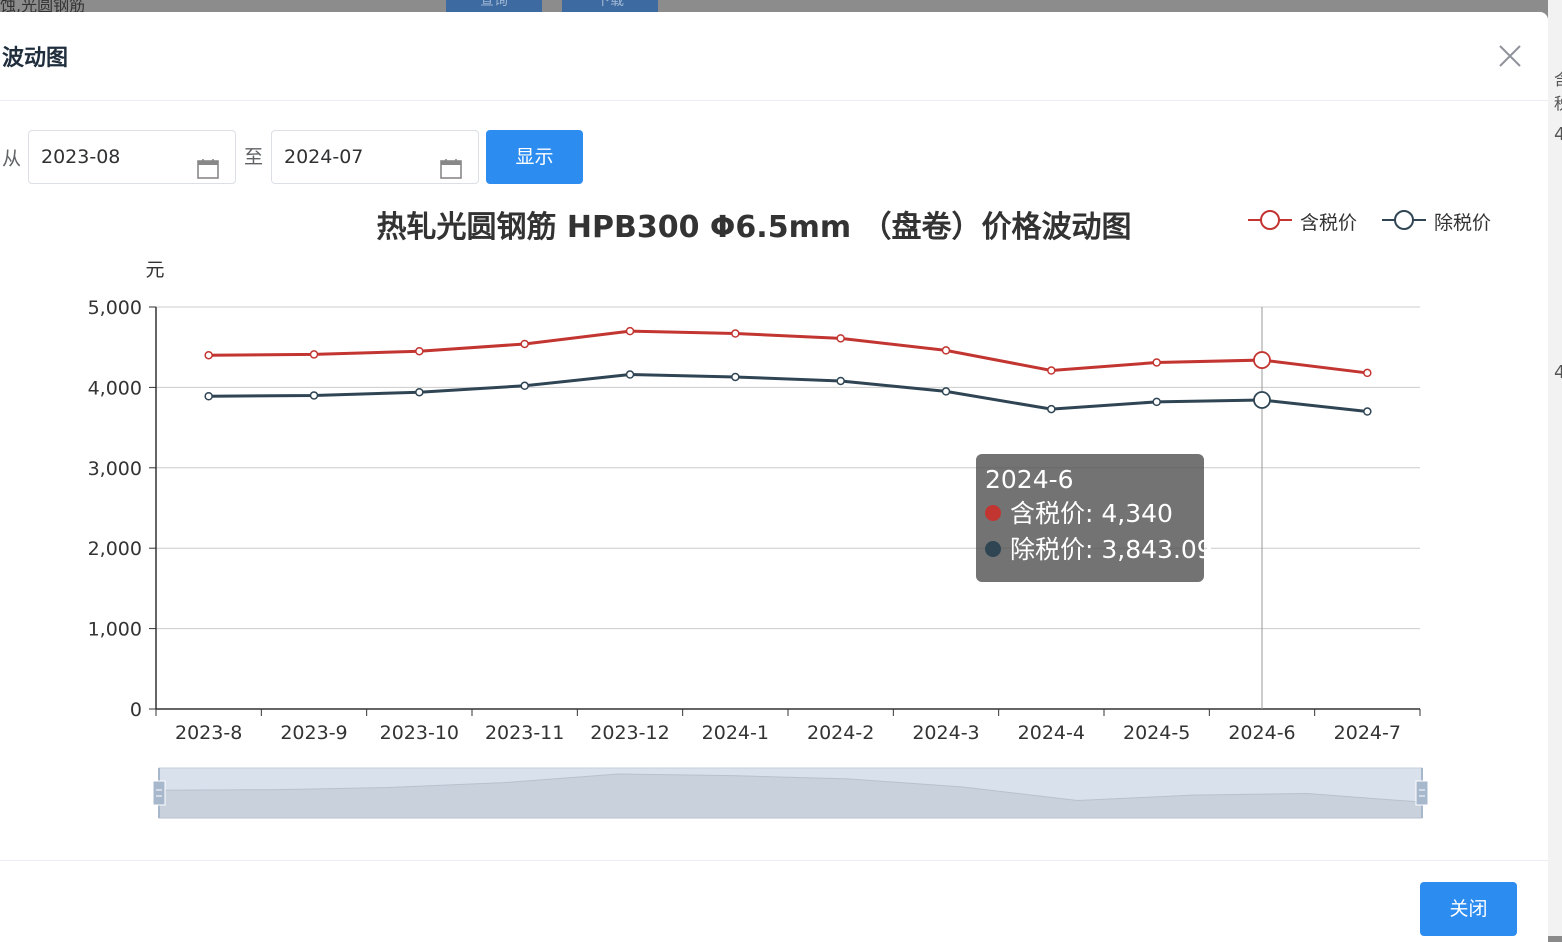  Describe the element at coordinates (993, 513) in the screenshot. I see `tooltip-dot-tax` at that location.